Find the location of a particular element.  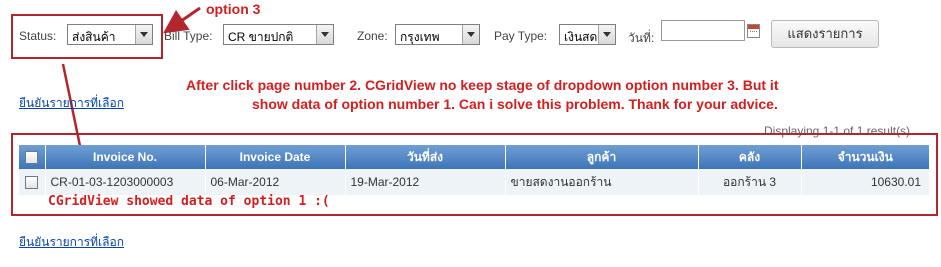

grid-annotation: CGridView showed data of option 1 :( is located at coordinates (189, 201).